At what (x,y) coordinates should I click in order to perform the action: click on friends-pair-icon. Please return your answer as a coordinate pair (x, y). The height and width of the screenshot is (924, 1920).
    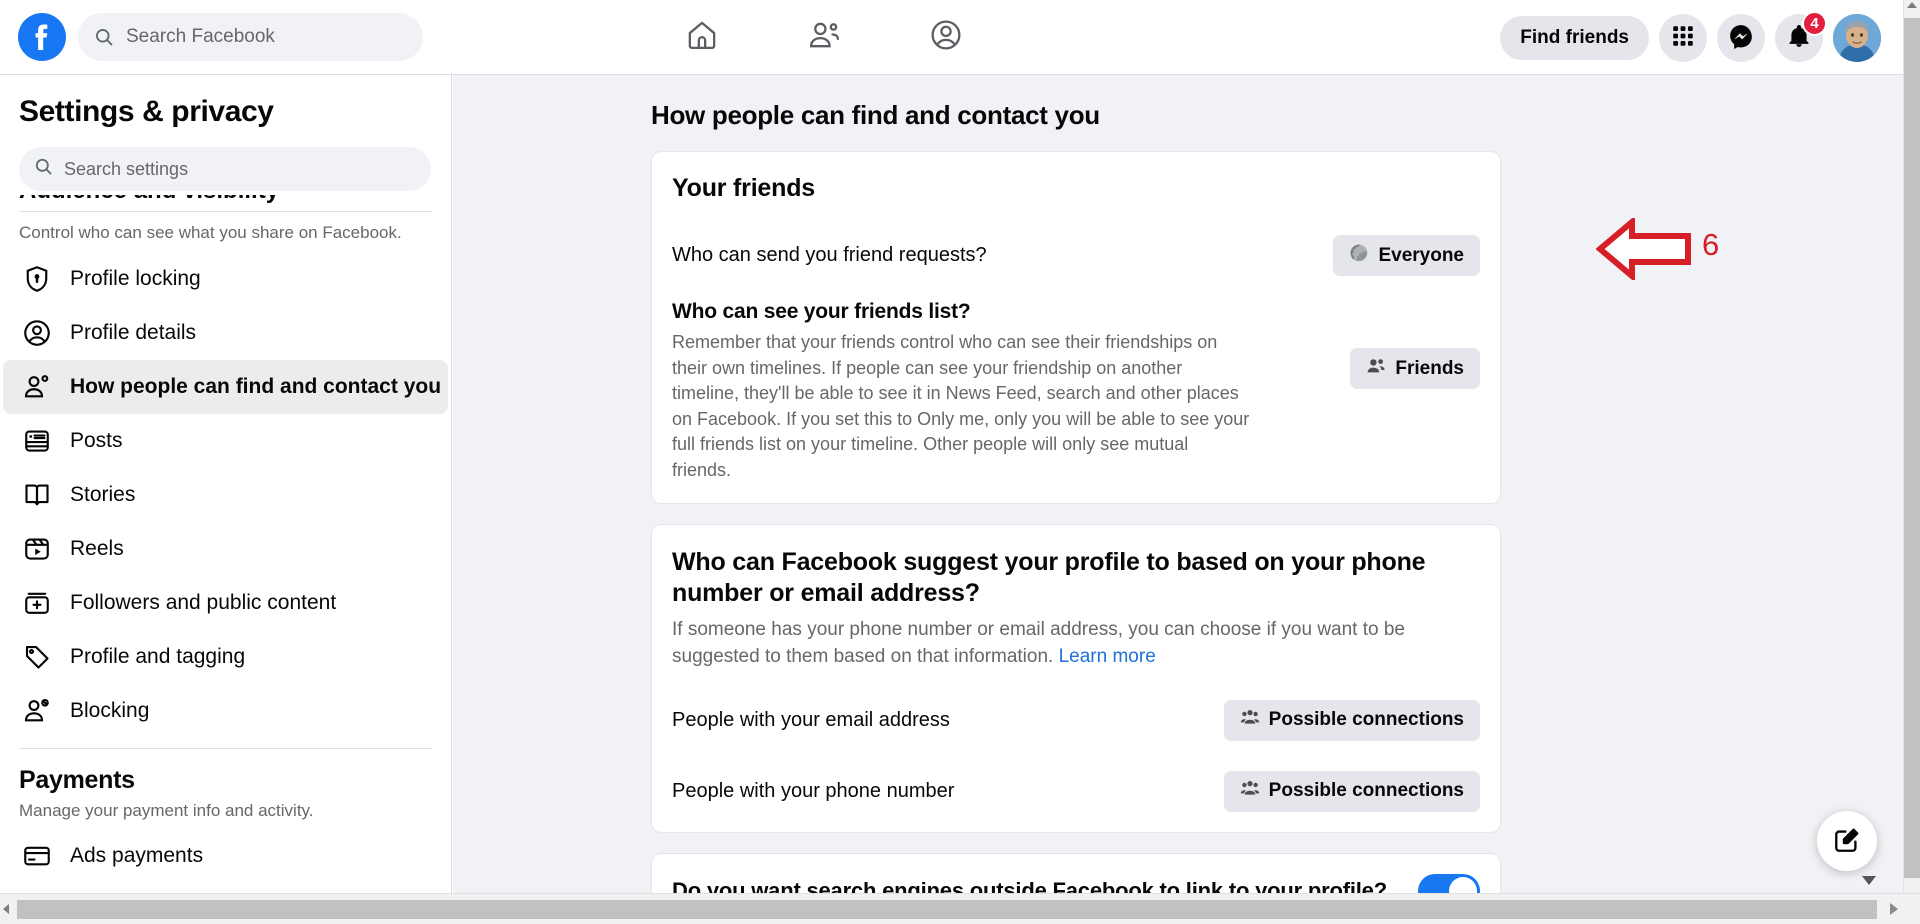
    Looking at the image, I should click on (1376, 369).